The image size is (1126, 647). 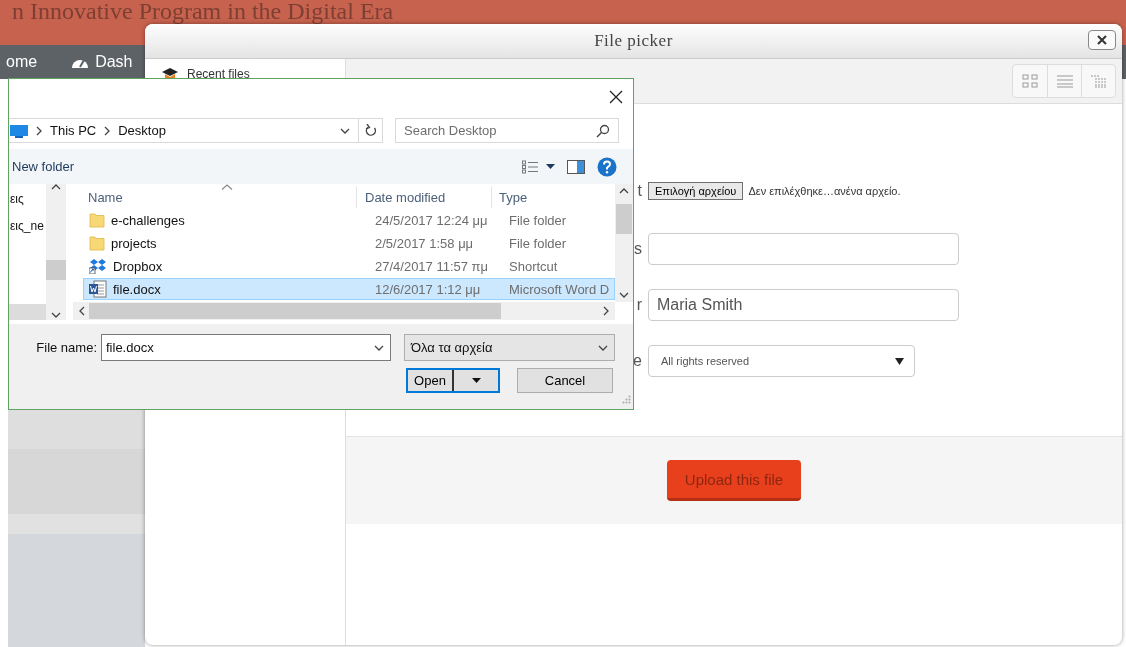 What do you see at coordinates (138, 266) in the screenshot?
I see `file-name: Dropbox` at bounding box center [138, 266].